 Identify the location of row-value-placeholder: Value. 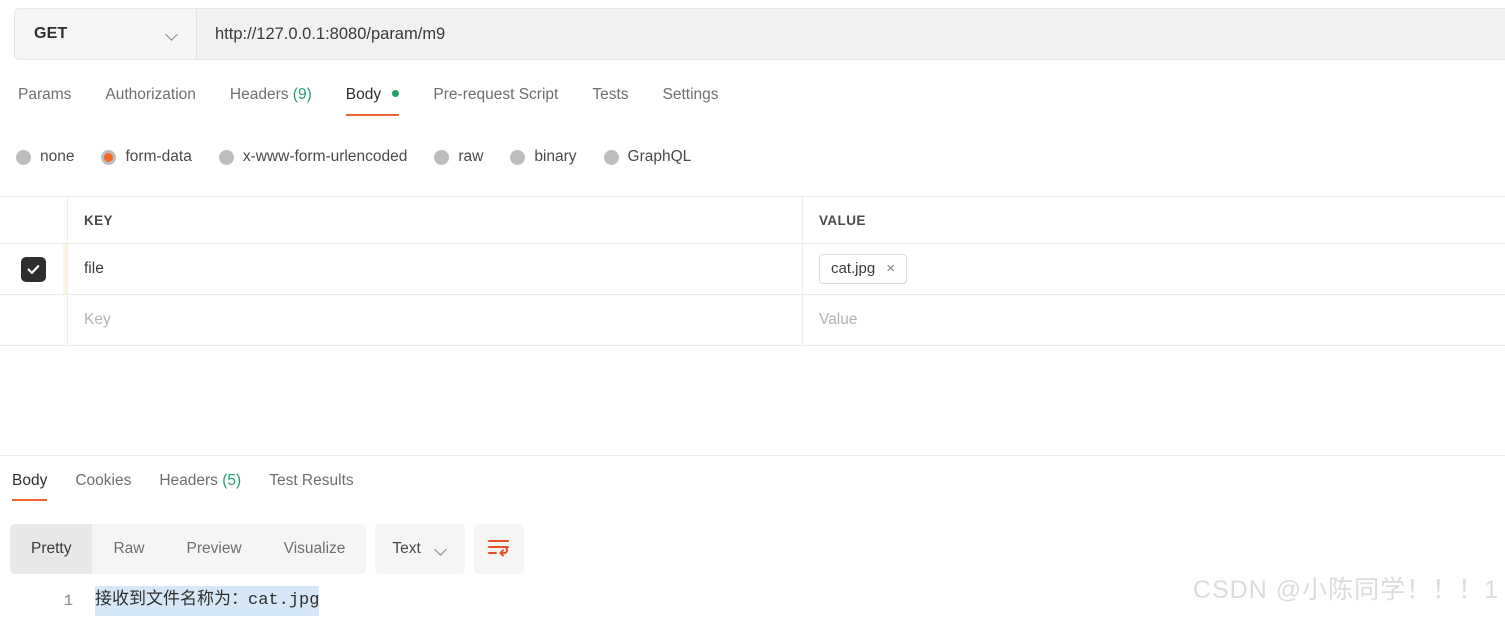
(838, 319).